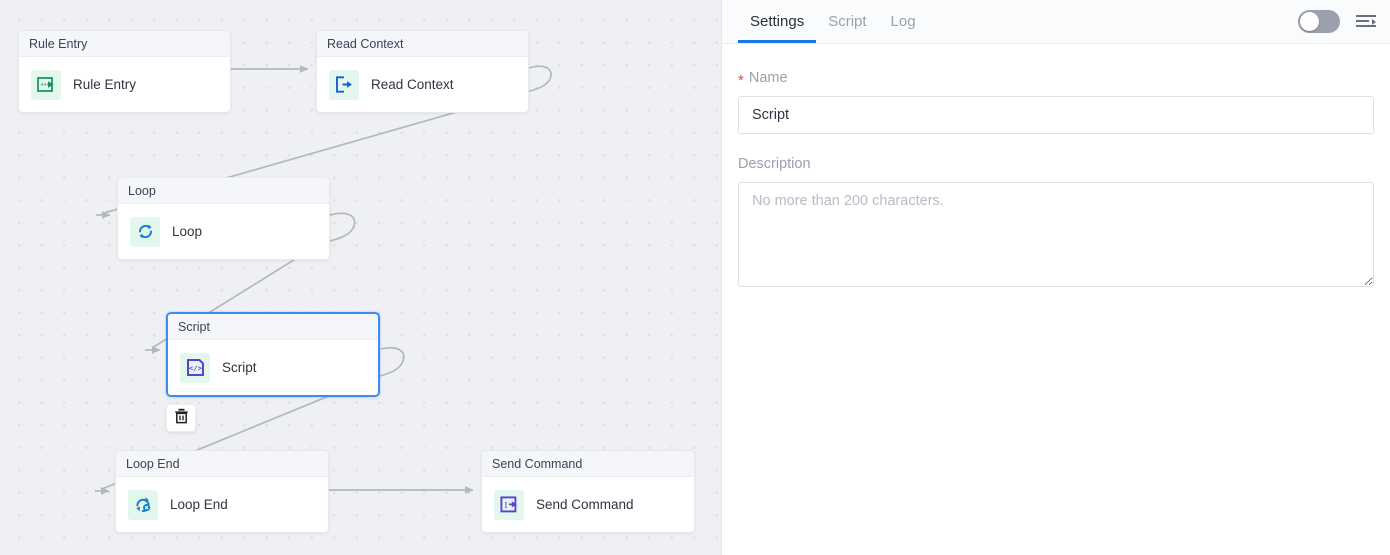 The image size is (1390, 555). I want to click on tab-settings: Settings, so click(777, 21).